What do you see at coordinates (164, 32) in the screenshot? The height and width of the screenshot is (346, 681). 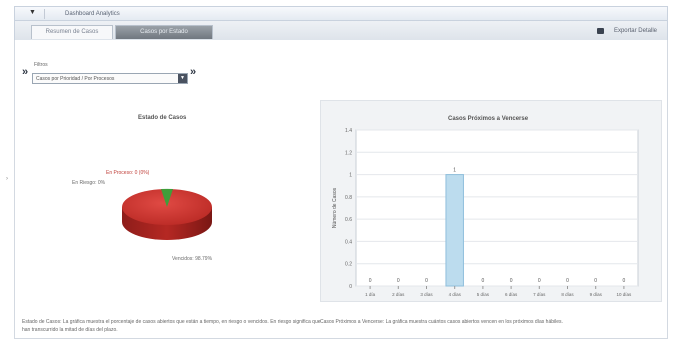 I see `tab-casos-estado: Casos por Estado` at bounding box center [164, 32].